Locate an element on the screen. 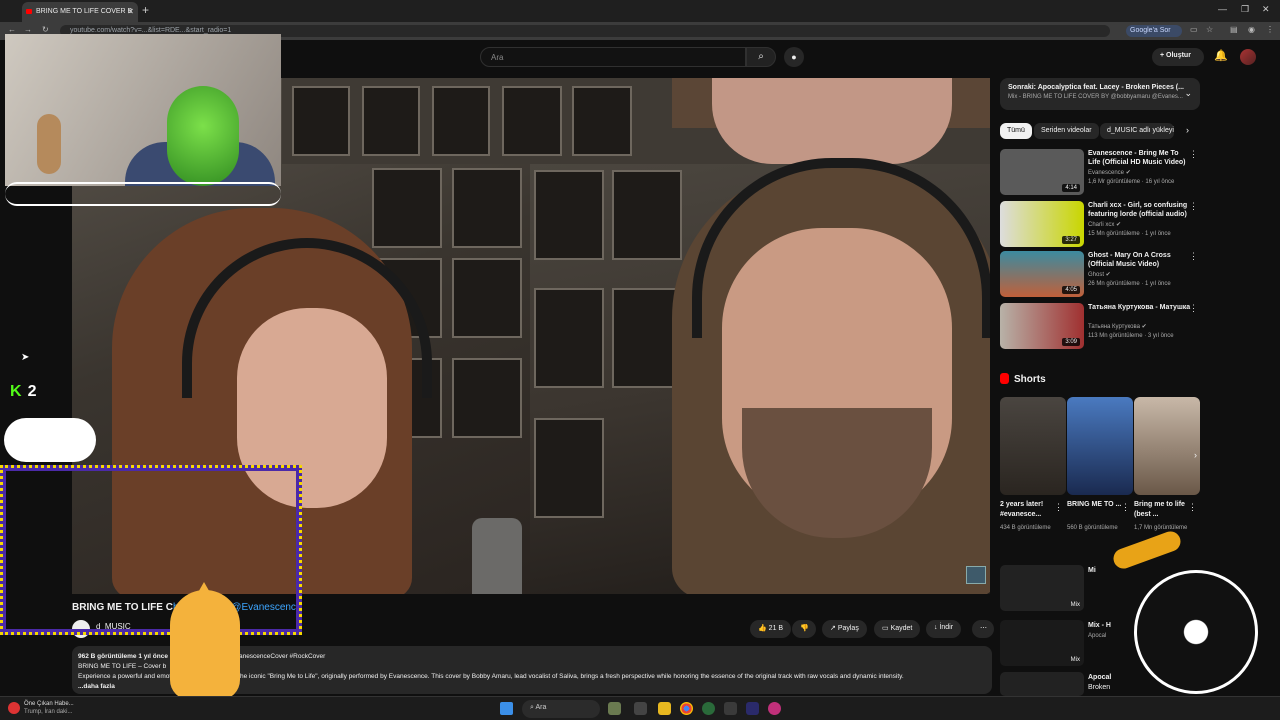  like-button: 👍 21 B is located at coordinates (771, 629).